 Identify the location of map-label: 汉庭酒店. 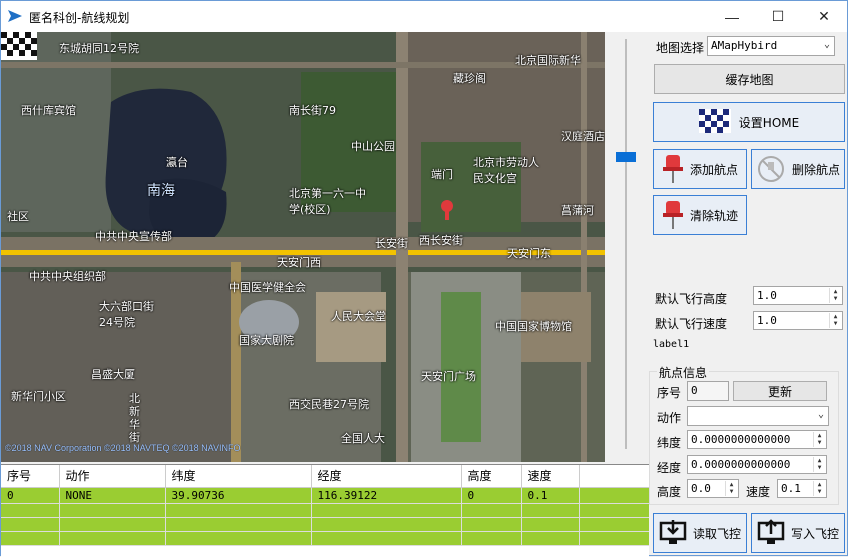
(583, 136).